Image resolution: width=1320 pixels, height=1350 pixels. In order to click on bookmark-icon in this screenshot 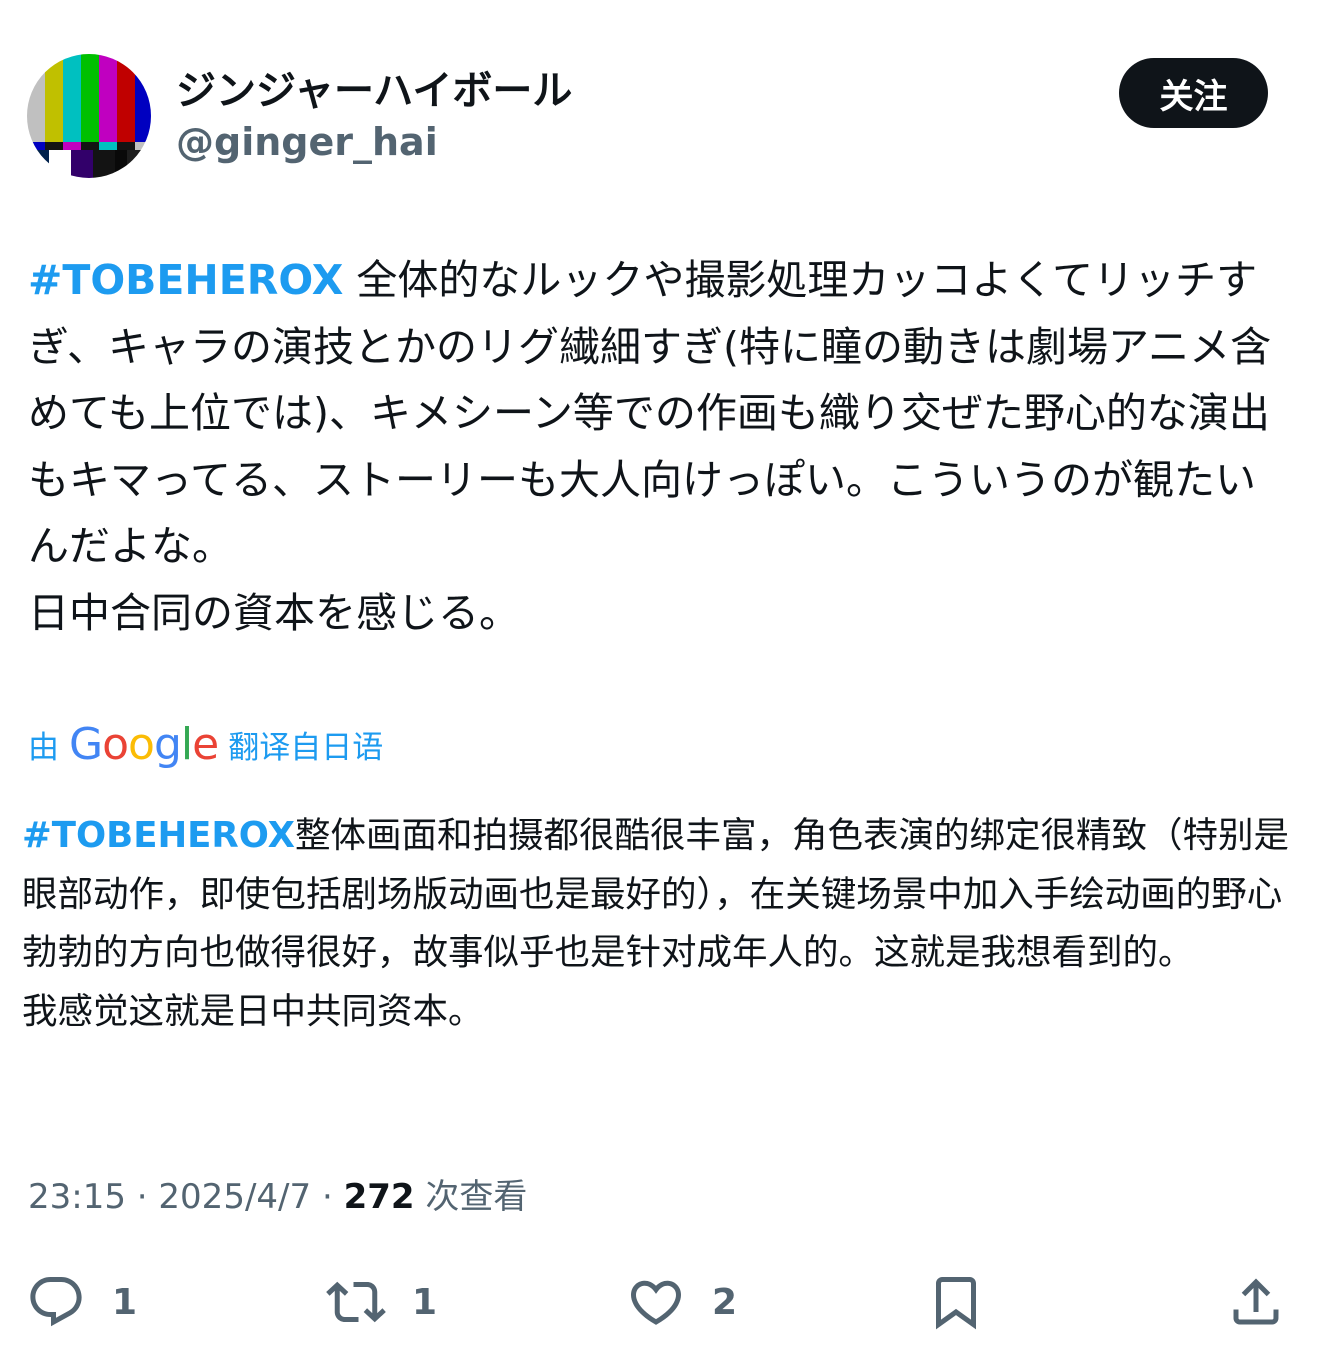, I will do `click(956, 1303)`.